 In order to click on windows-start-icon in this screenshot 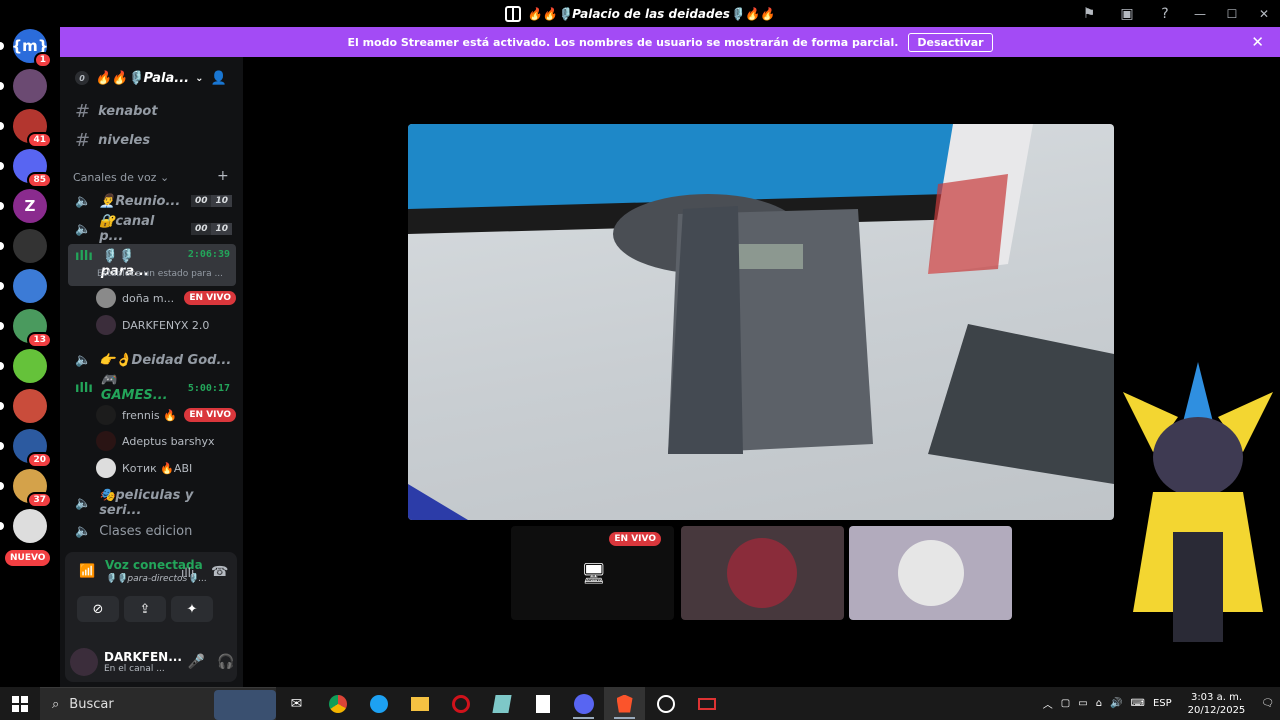, I will do `click(20, 703)`.